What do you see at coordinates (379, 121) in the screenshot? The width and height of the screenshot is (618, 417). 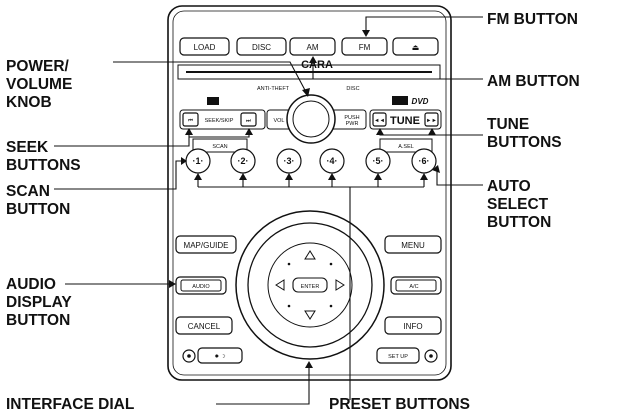 I see `tune-prev-icon: ◄◄` at bounding box center [379, 121].